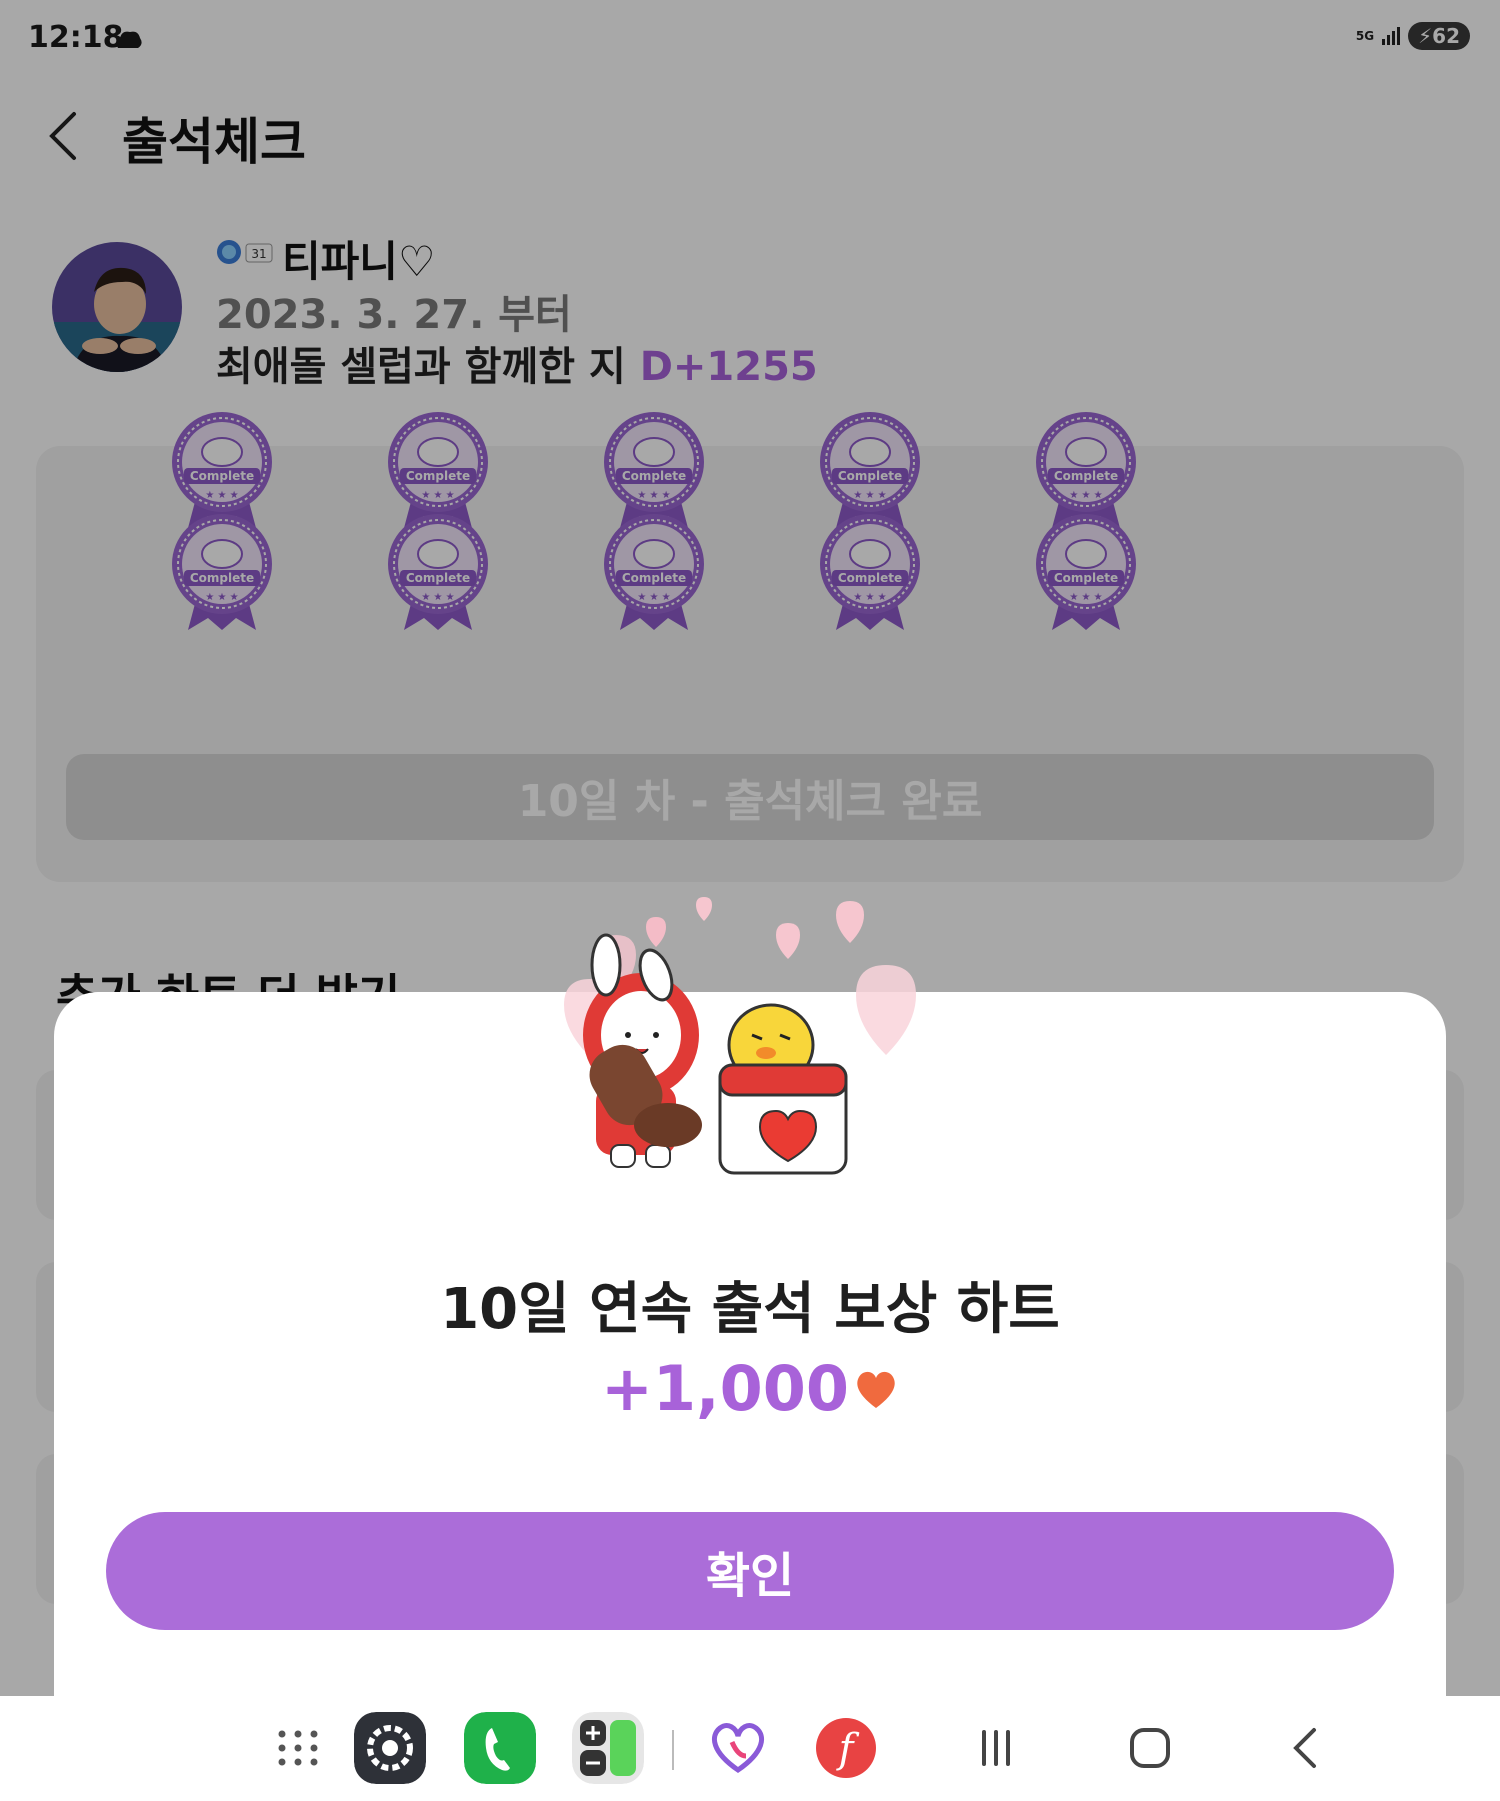 The height and width of the screenshot is (1801, 1500). I want to click on heart-app-icon, so click(738, 1748).